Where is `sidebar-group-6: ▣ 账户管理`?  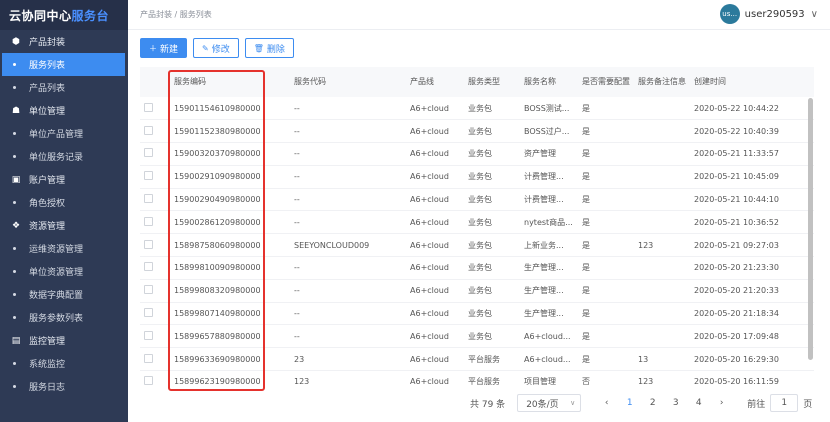 sidebar-group-6: ▣ 账户管理 is located at coordinates (64, 179).